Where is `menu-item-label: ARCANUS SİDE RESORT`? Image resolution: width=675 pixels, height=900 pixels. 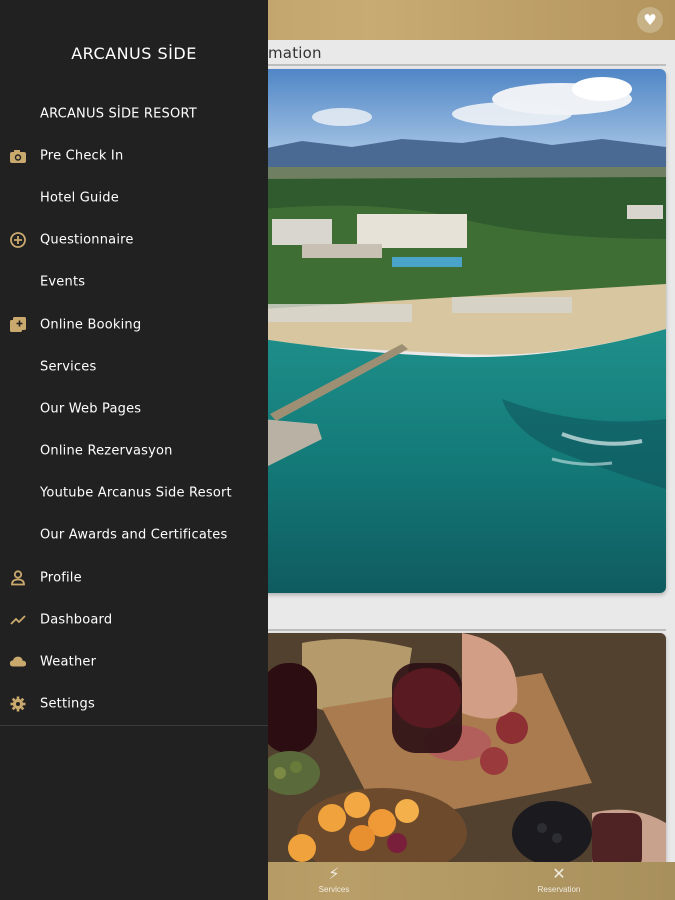
menu-item-label: ARCANUS SİDE RESORT is located at coordinates (118, 114).